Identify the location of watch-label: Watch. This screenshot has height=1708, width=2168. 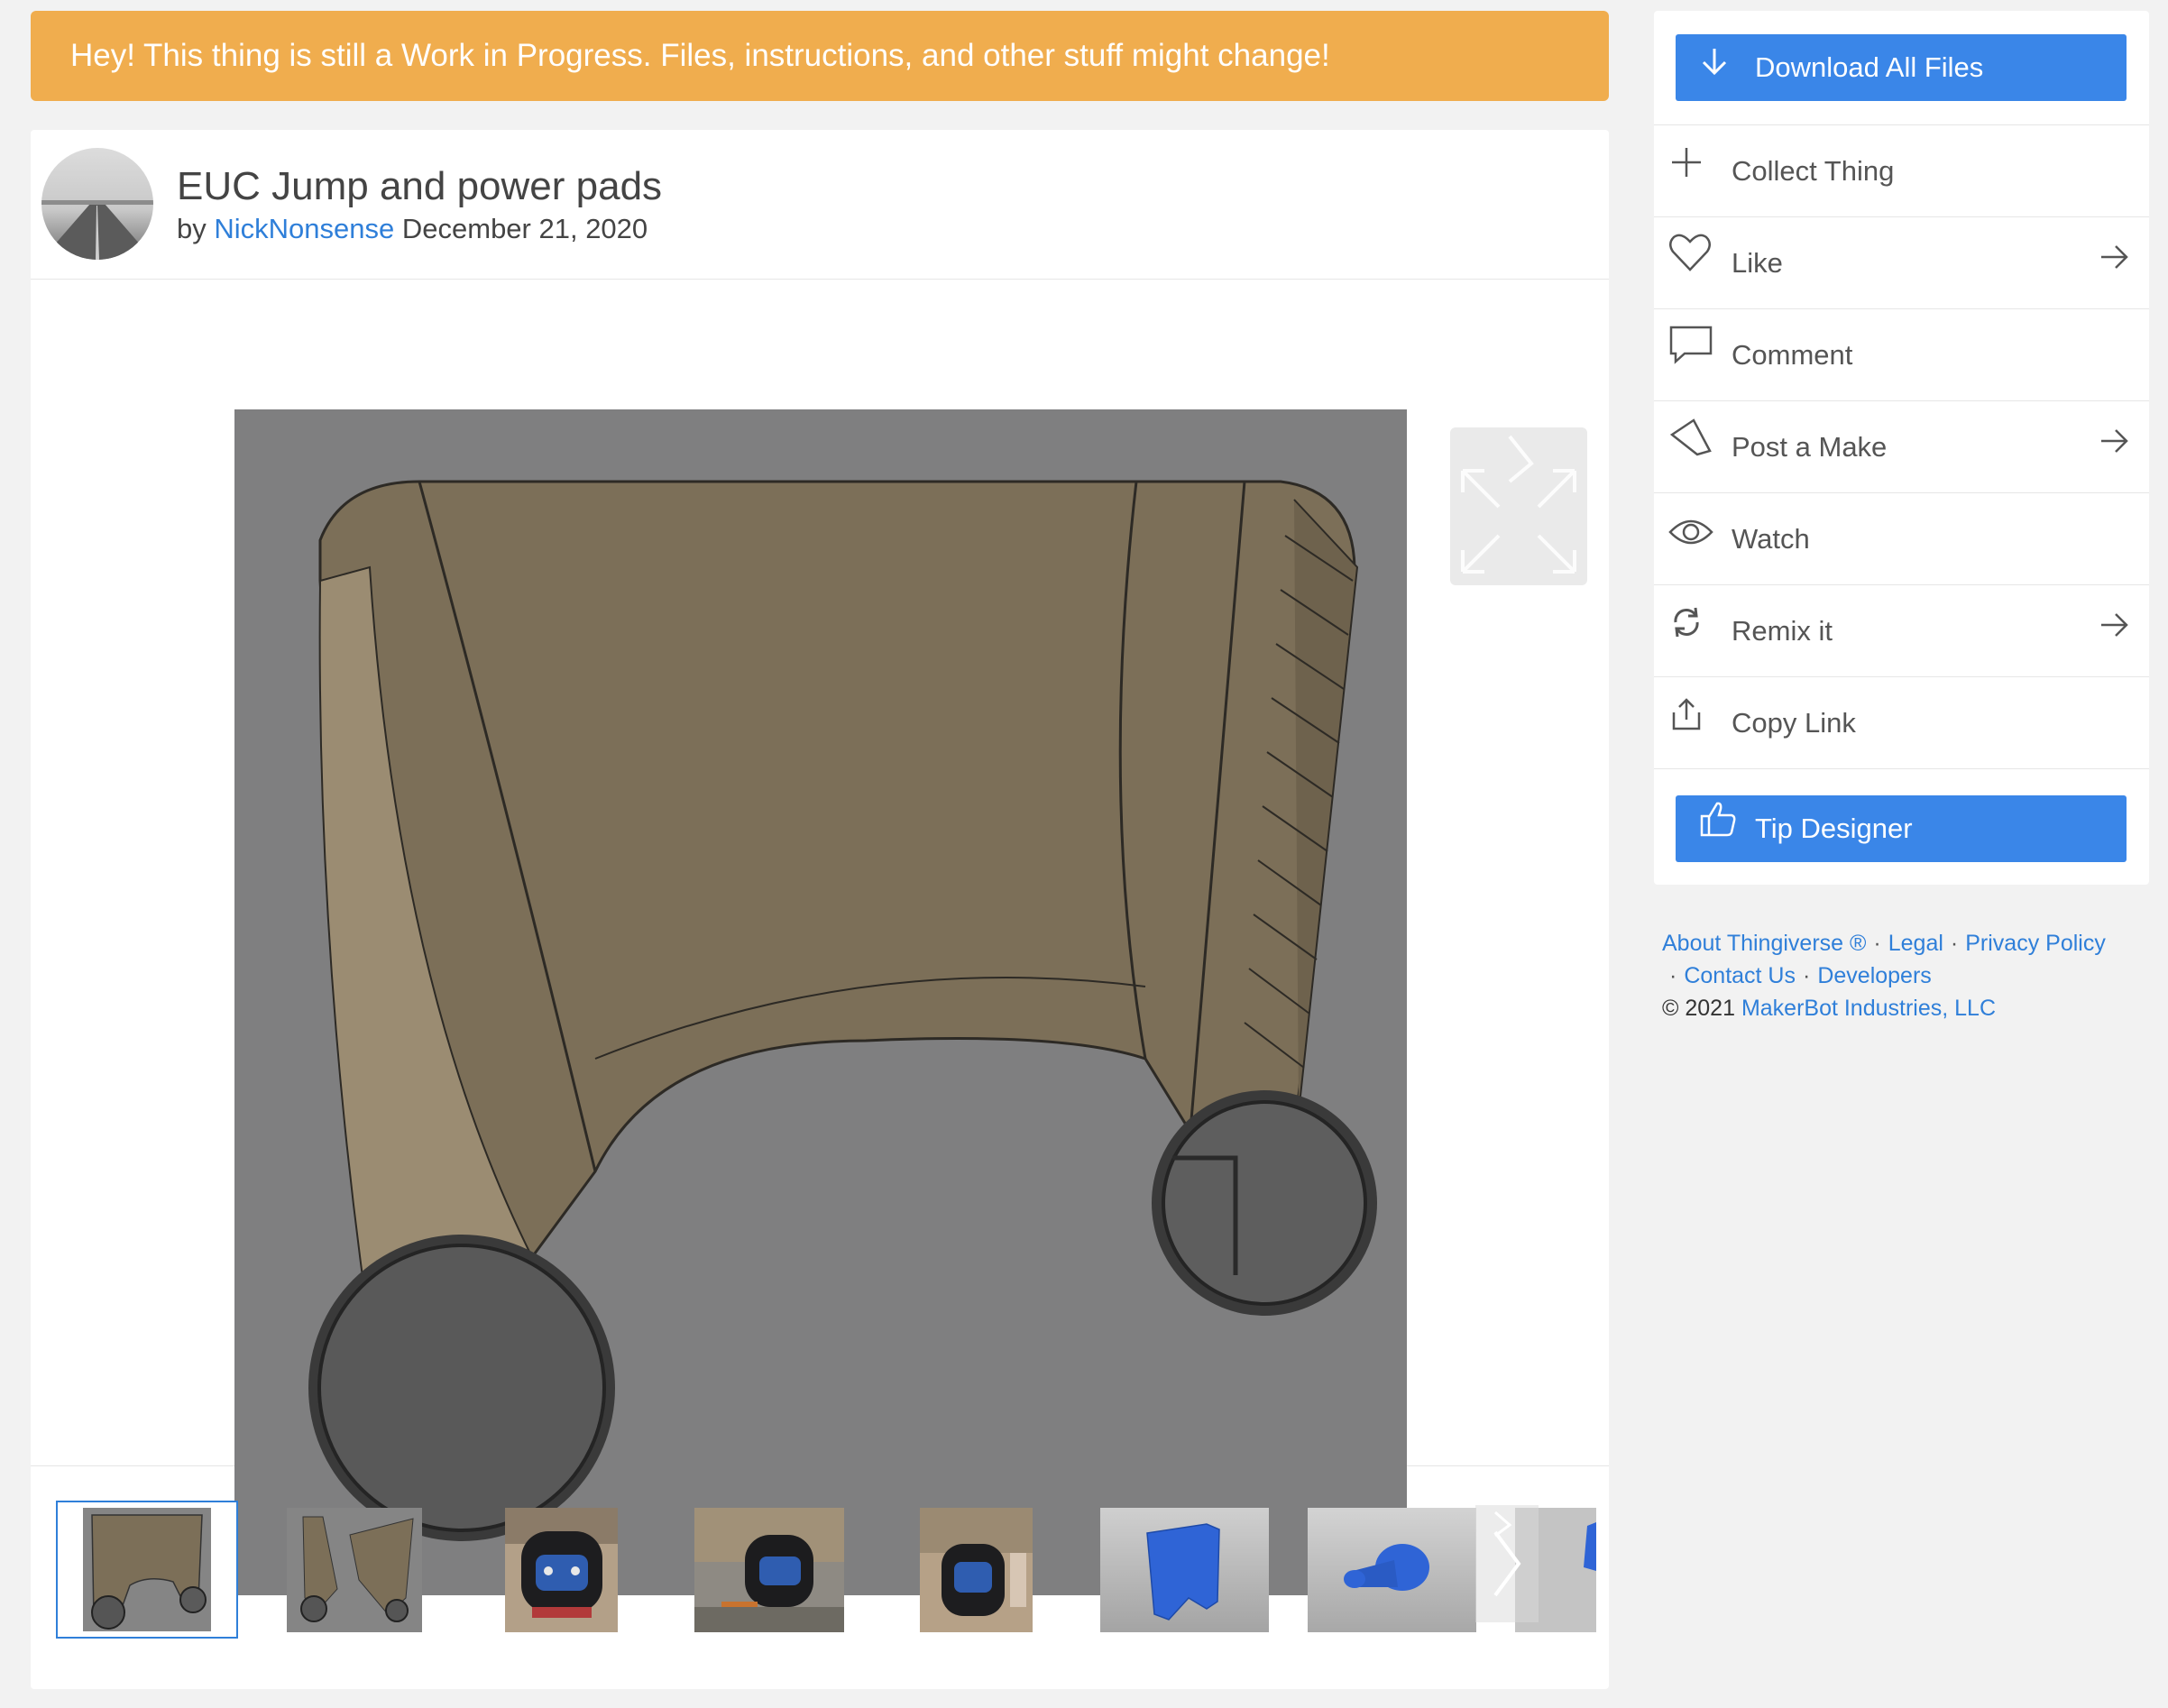
(1771, 539).